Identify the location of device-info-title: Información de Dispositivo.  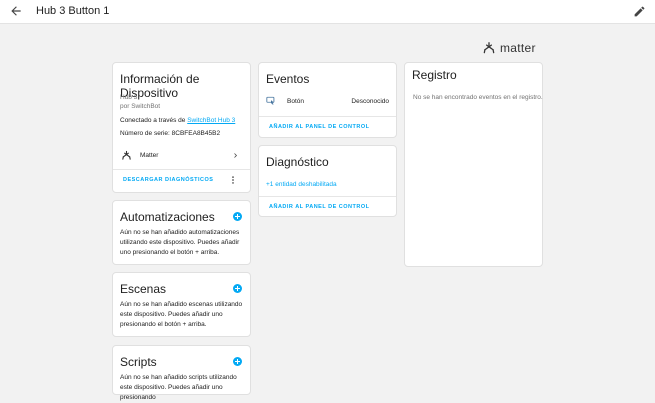
(160, 86).